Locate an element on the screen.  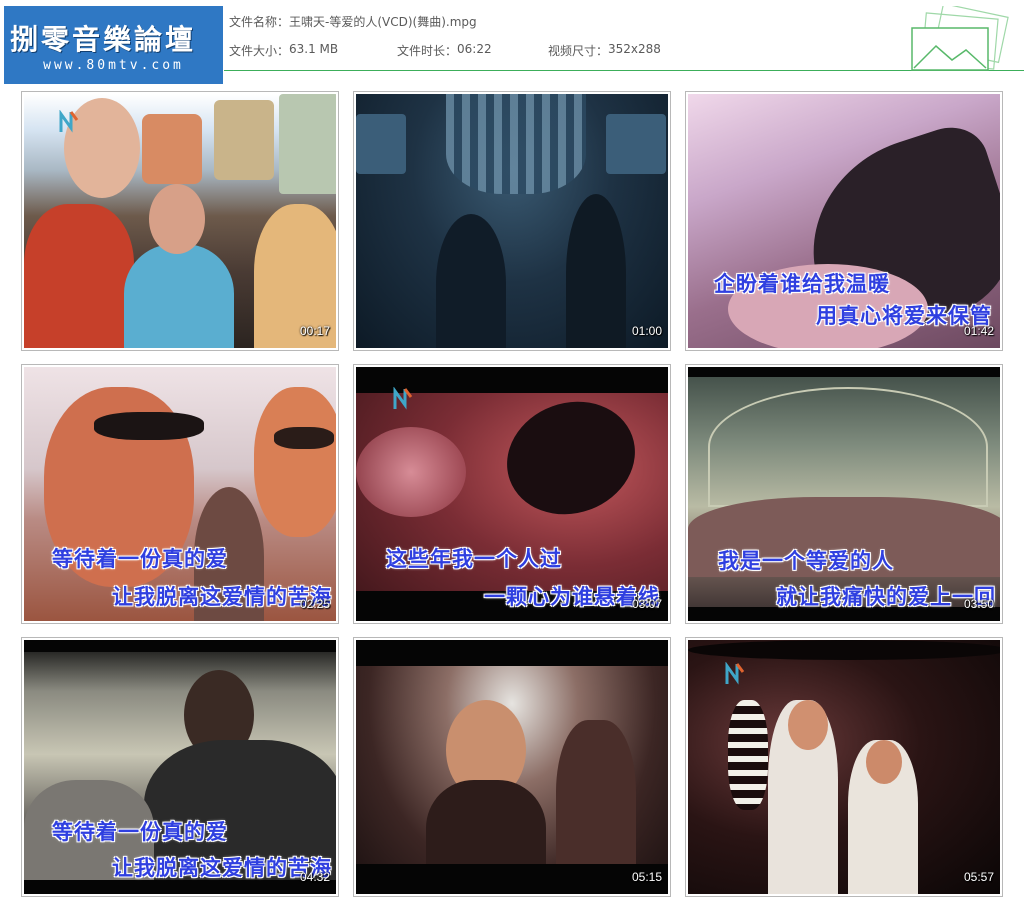
timestamp: 02:25 is located at coordinates (314, 604).